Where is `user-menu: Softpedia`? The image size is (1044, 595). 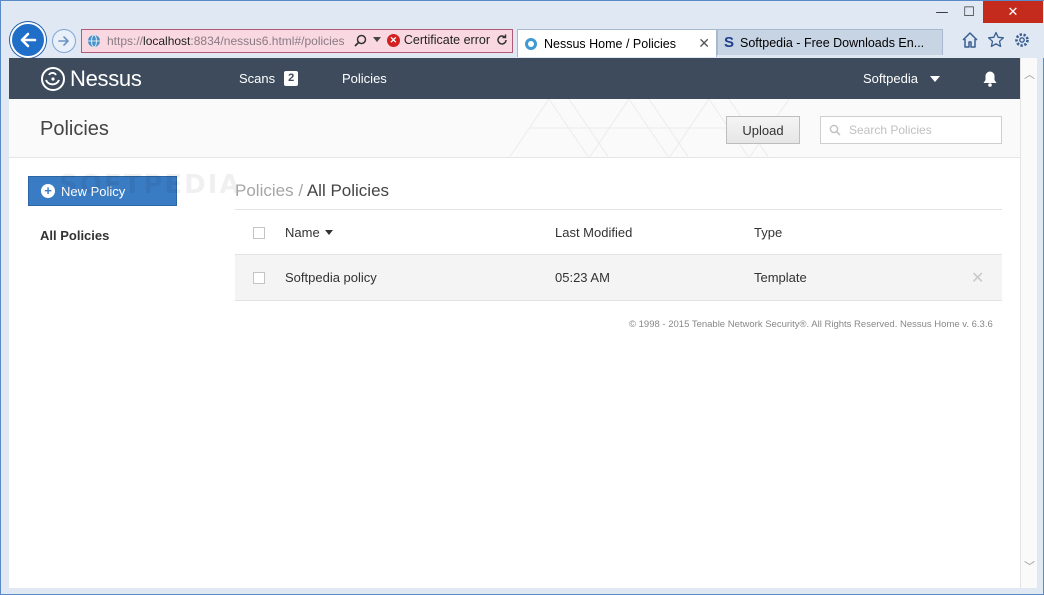 user-menu: Softpedia is located at coordinates (901, 78).